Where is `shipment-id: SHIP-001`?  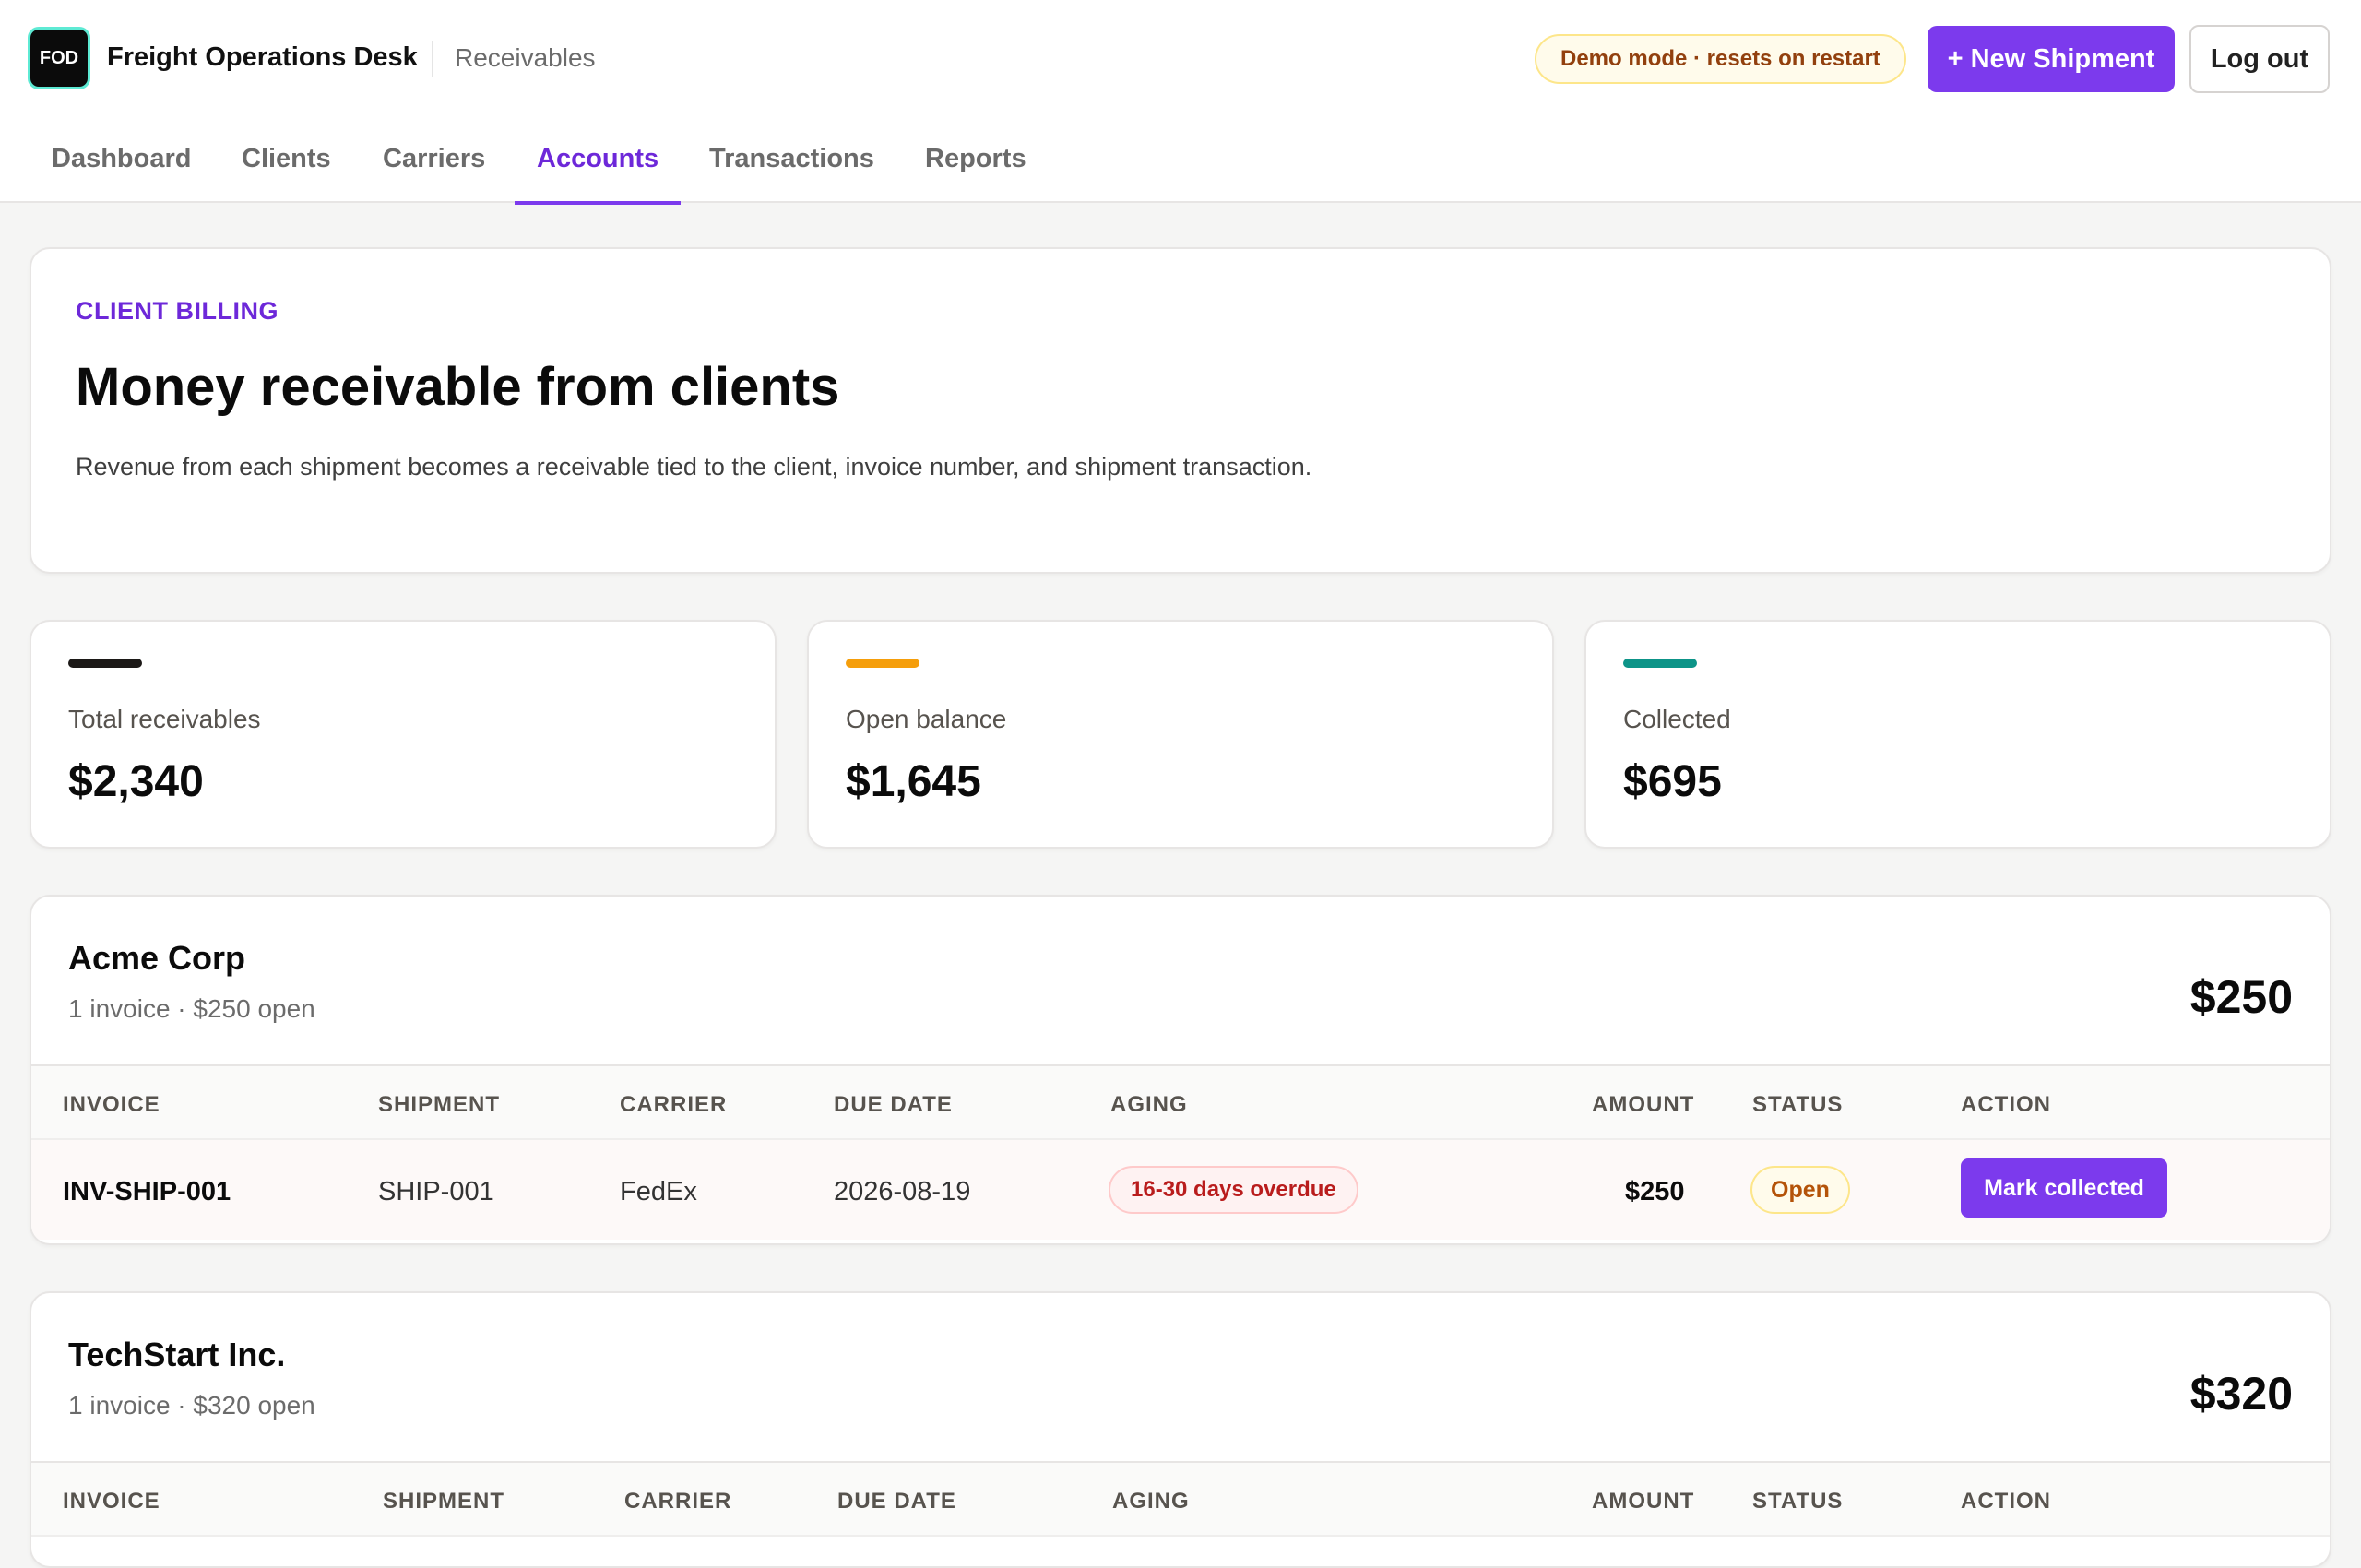 shipment-id: SHIP-001 is located at coordinates (436, 1191).